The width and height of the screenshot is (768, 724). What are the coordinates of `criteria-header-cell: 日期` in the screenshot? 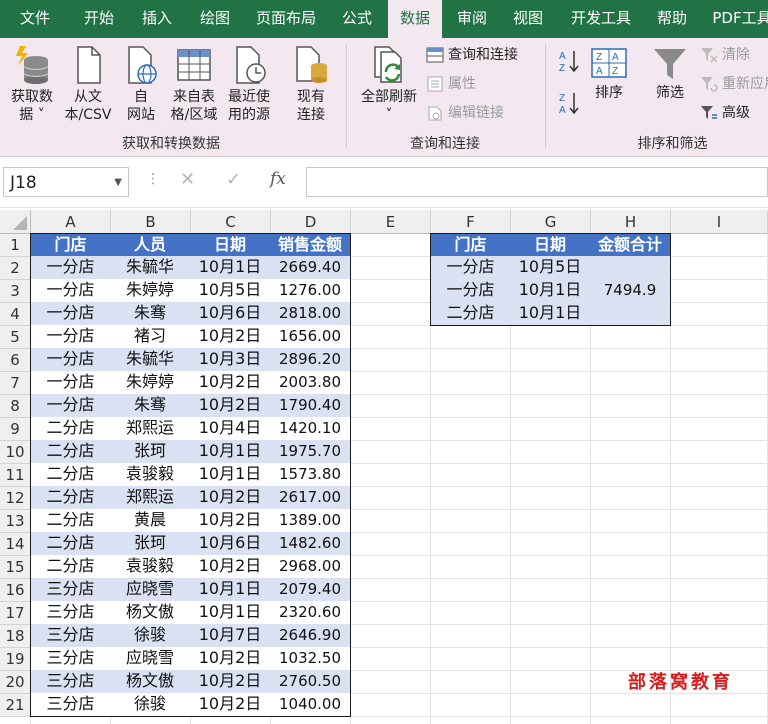 It's located at (550, 245).